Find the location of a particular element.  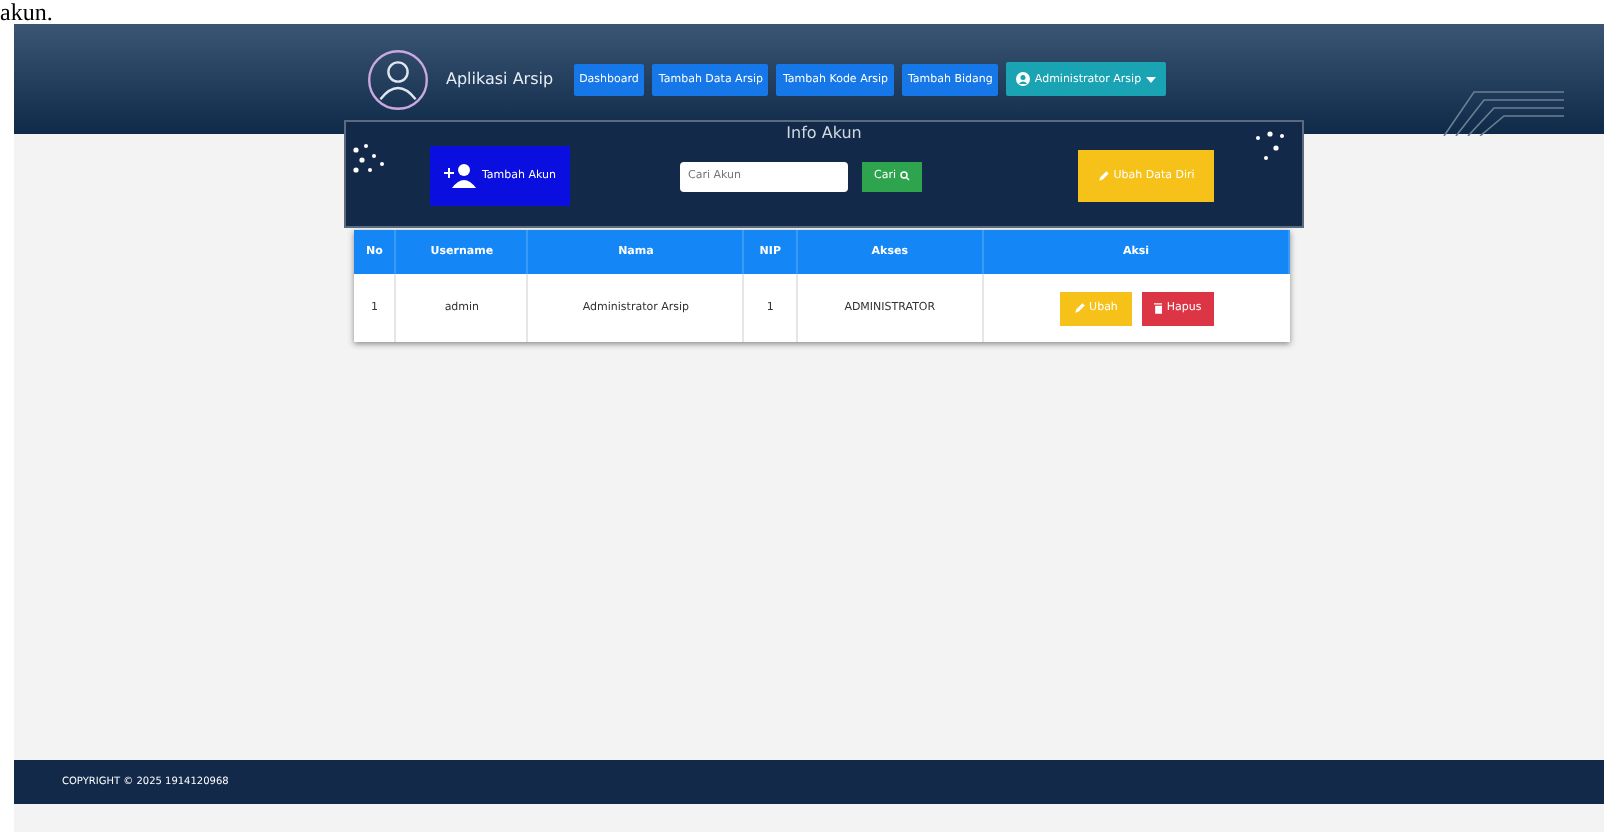

add-user-icon is located at coordinates (459, 176).